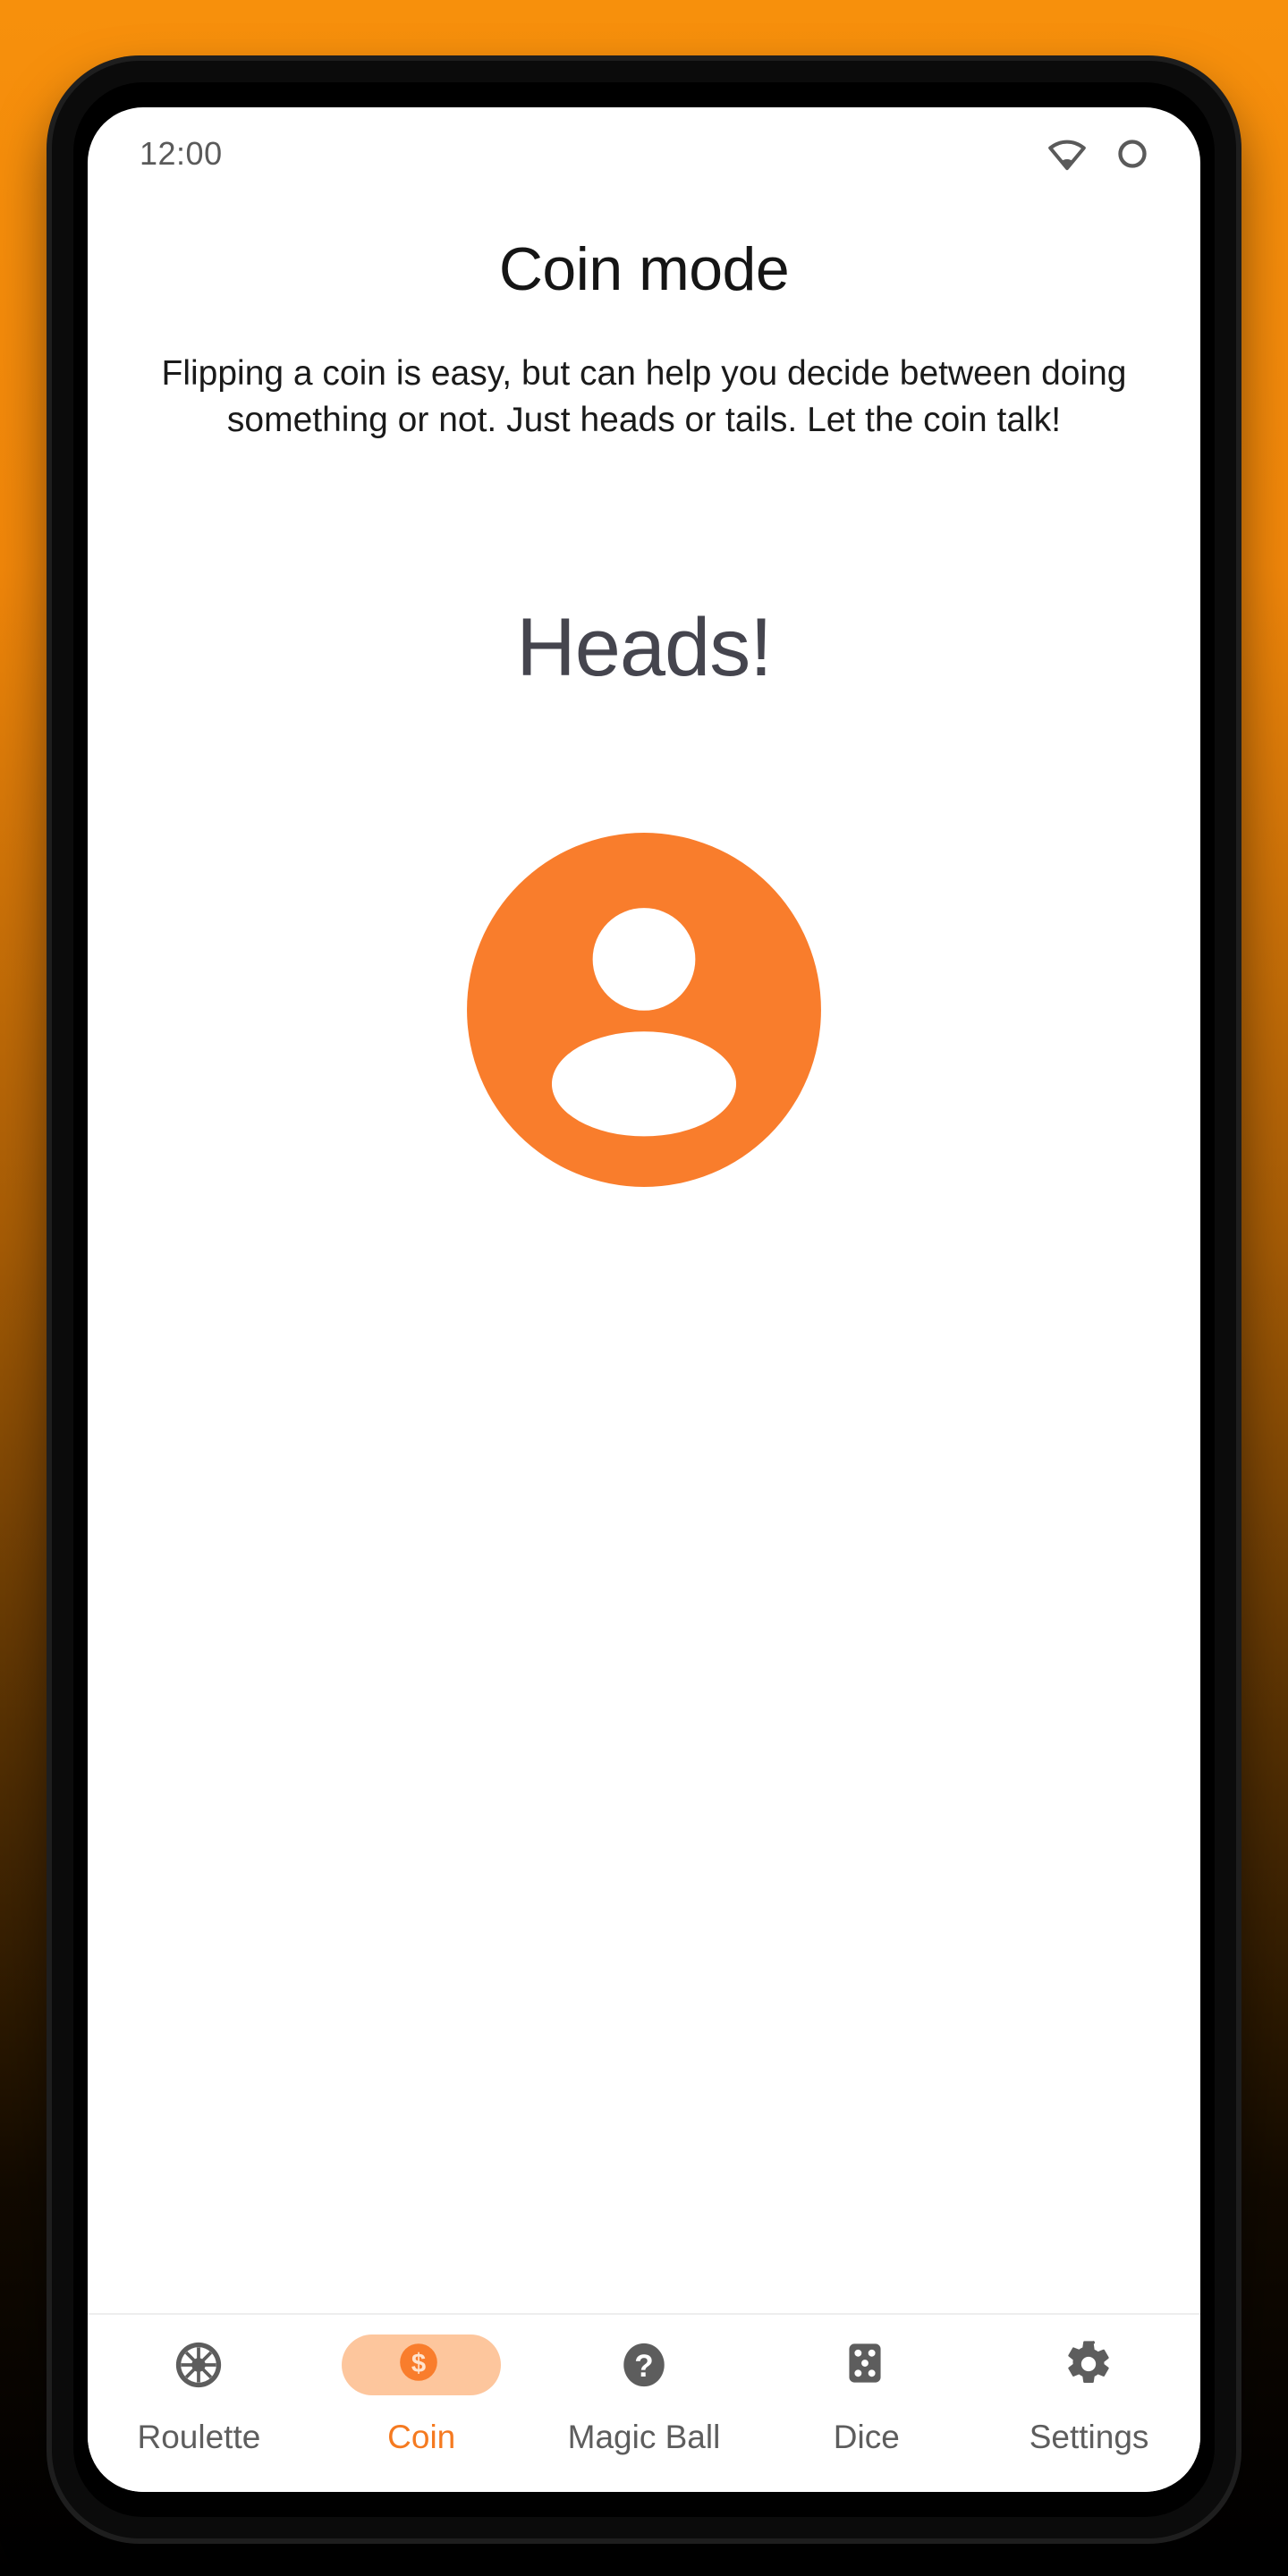 This screenshot has width=1288, height=2576. What do you see at coordinates (1132, 154) in the screenshot?
I see `battery-circle-icon` at bounding box center [1132, 154].